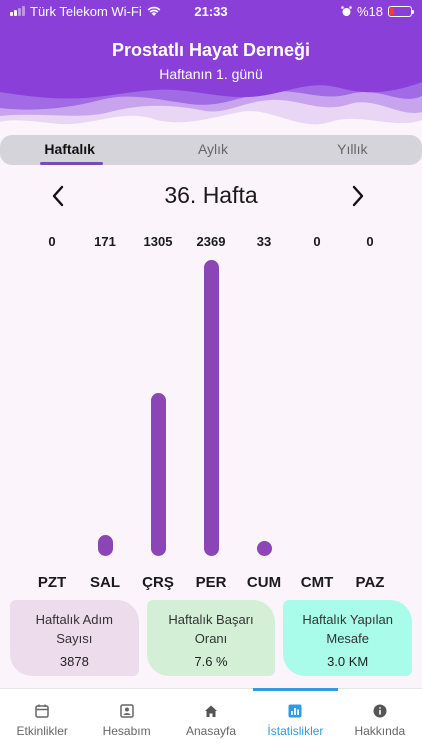 The image size is (422, 750). Describe the element at coordinates (42, 711) in the screenshot. I see `calendar-icon` at that location.